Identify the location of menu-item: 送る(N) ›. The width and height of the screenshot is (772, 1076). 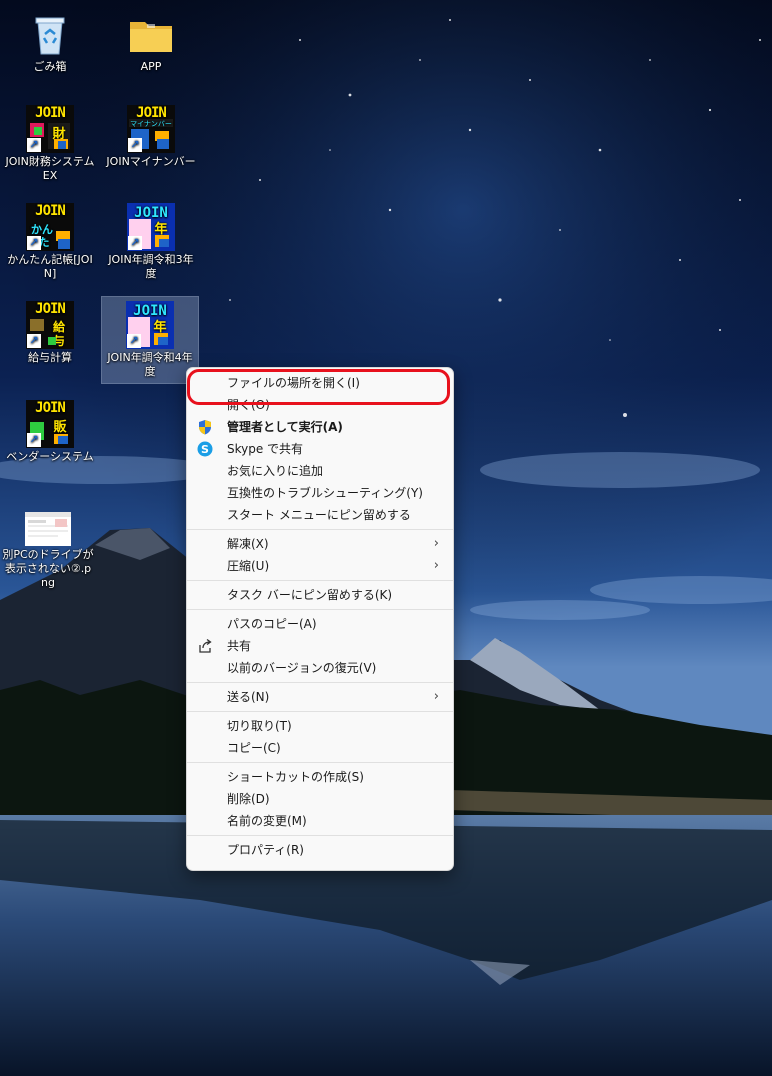
(320, 697).